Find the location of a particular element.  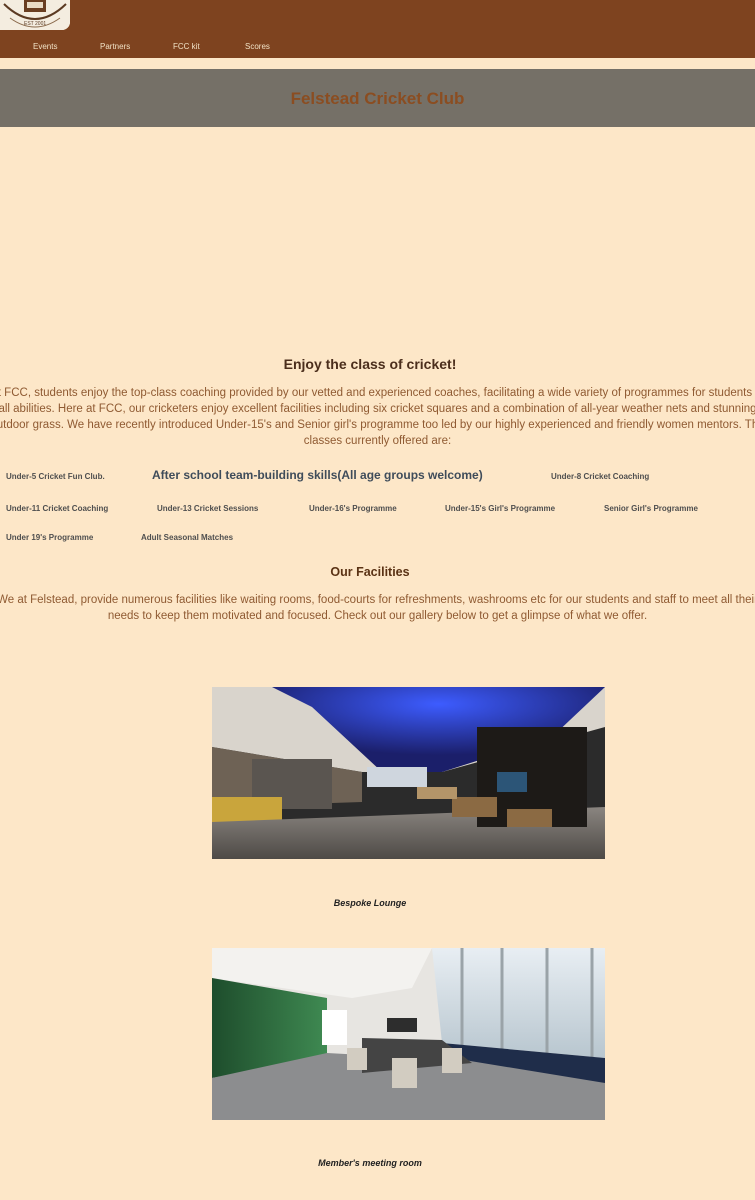

programme-item: Adult Seasonal Matches is located at coordinates (187, 537).